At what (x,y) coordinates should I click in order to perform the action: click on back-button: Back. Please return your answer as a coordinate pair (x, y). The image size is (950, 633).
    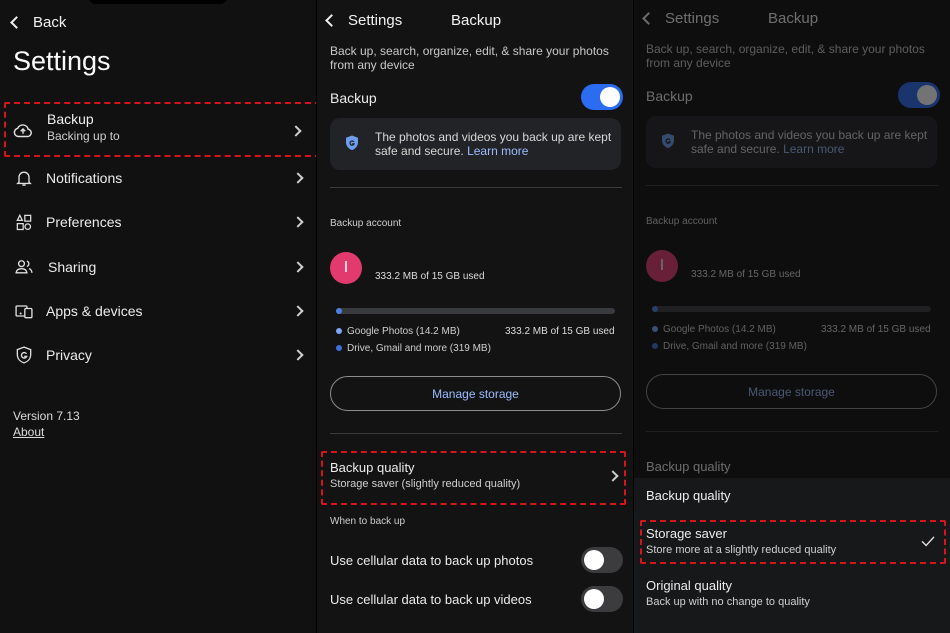
    Looking at the image, I should click on (37, 22).